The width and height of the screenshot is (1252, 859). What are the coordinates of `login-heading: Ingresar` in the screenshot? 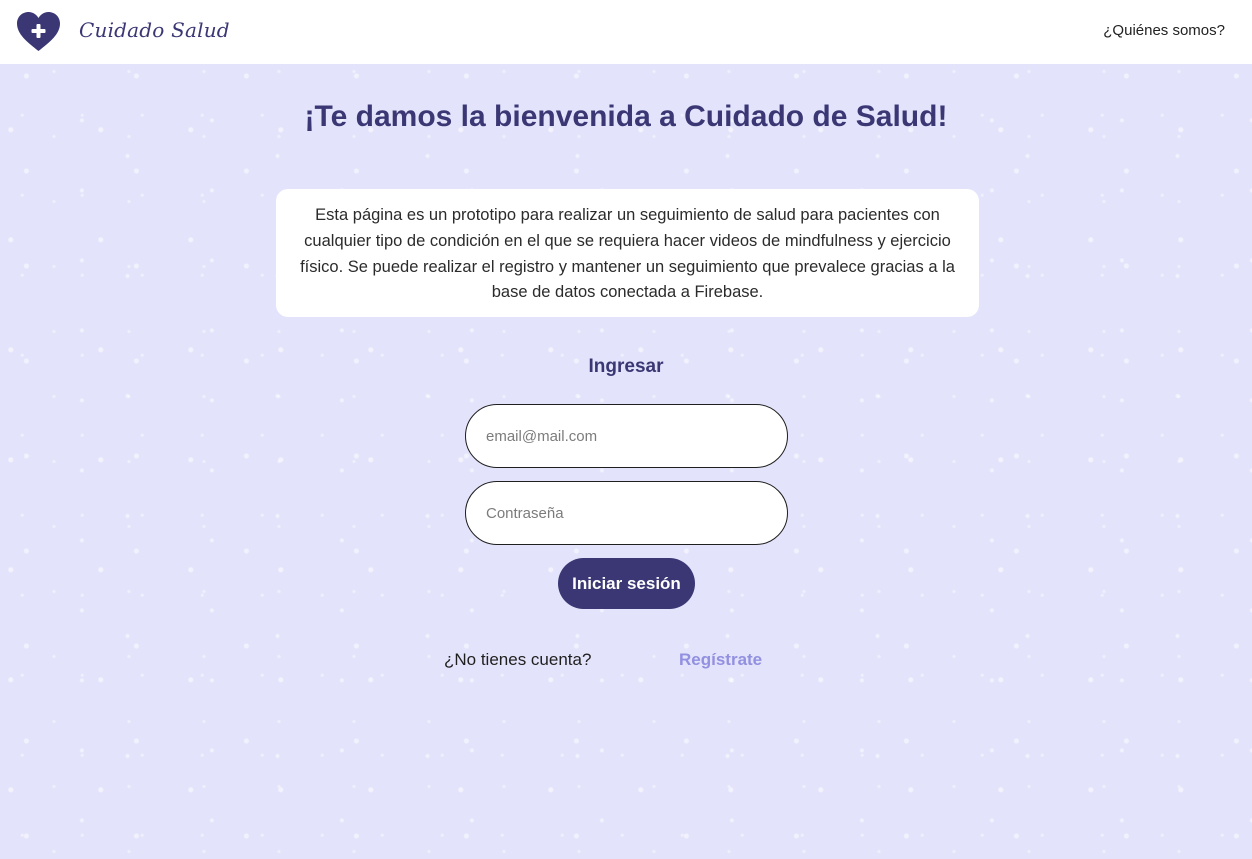 It's located at (626, 366).